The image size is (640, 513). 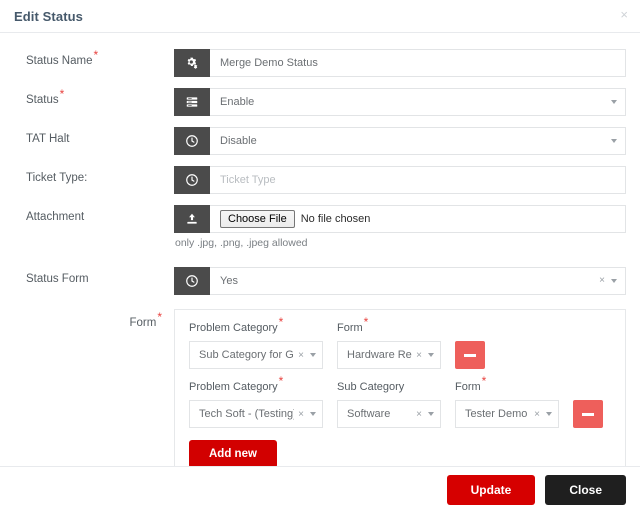 I want to click on cogs-icon, so click(x=192, y=63).